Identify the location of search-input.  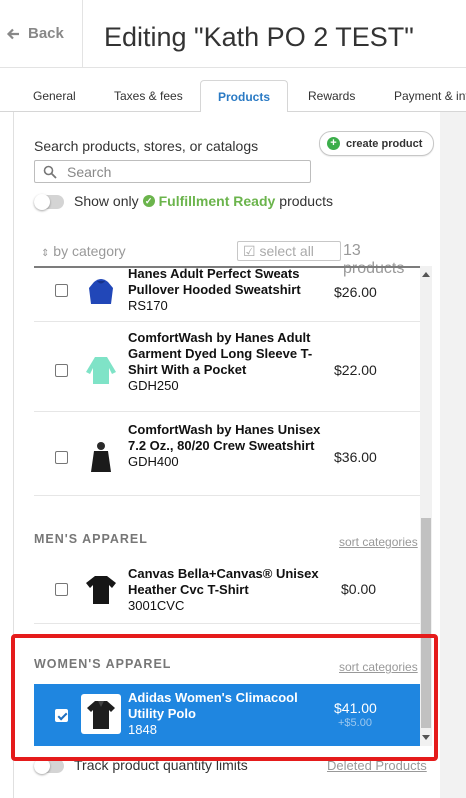
(177, 171).